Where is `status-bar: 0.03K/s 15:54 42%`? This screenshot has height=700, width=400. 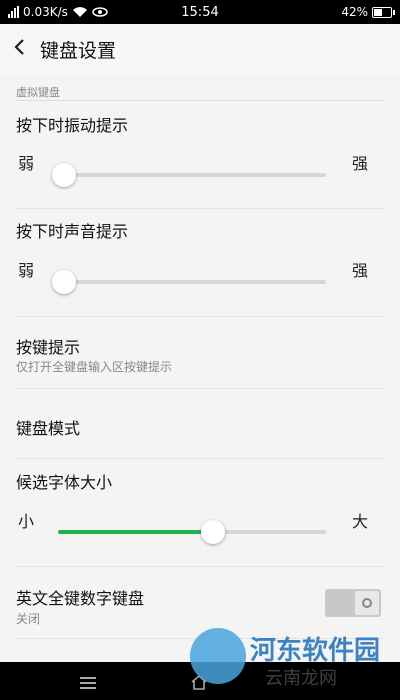 status-bar: 0.03K/s 15:54 42% is located at coordinates (200, 12).